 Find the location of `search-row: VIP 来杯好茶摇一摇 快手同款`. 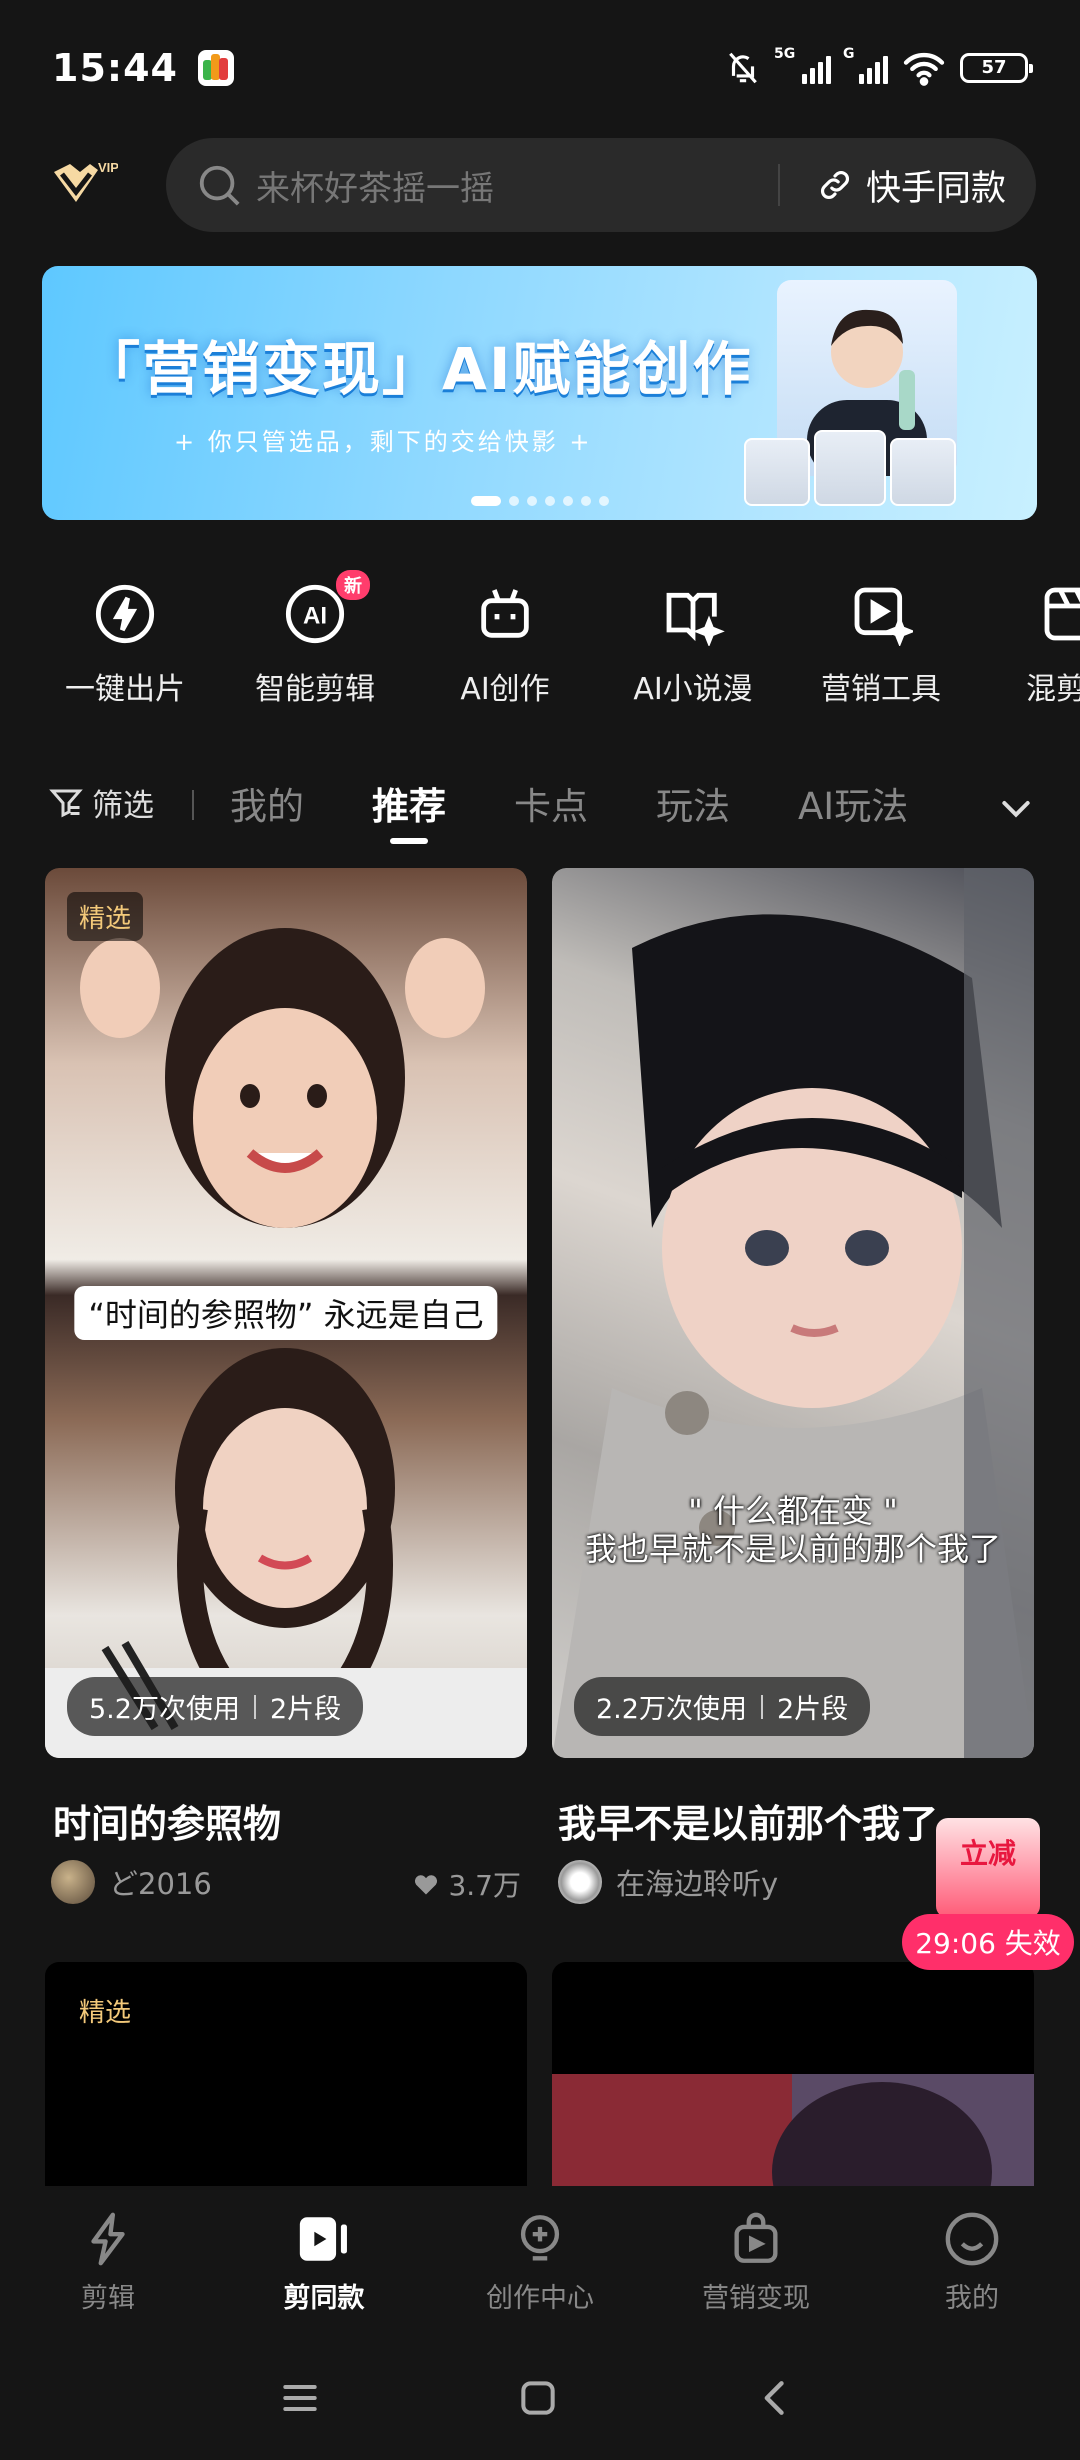

search-row: VIP 来杯好茶摇一摇 快手同款 is located at coordinates (540, 186).